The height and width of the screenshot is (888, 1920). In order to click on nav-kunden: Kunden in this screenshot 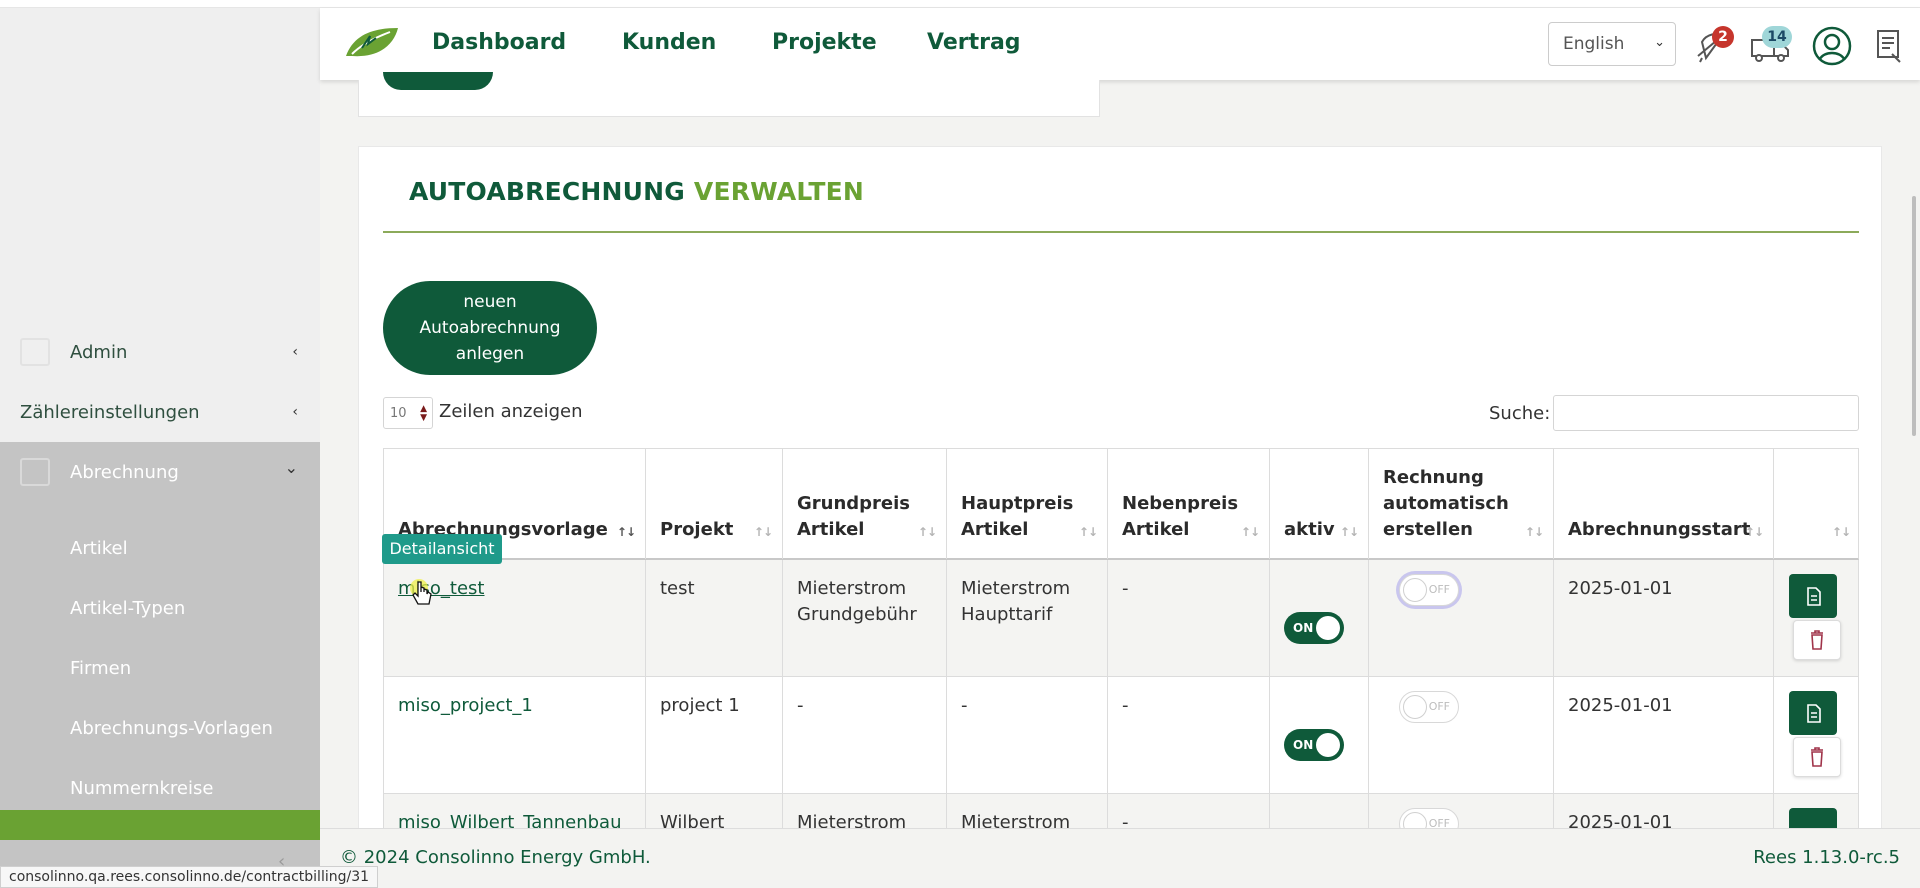, I will do `click(669, 42)`.